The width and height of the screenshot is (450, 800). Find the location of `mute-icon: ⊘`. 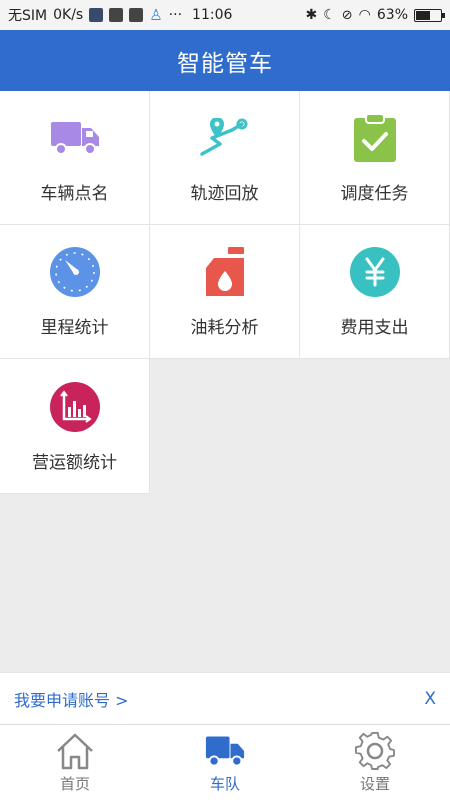

mute-icon: ⊘ is located at coordinates (347, 15).